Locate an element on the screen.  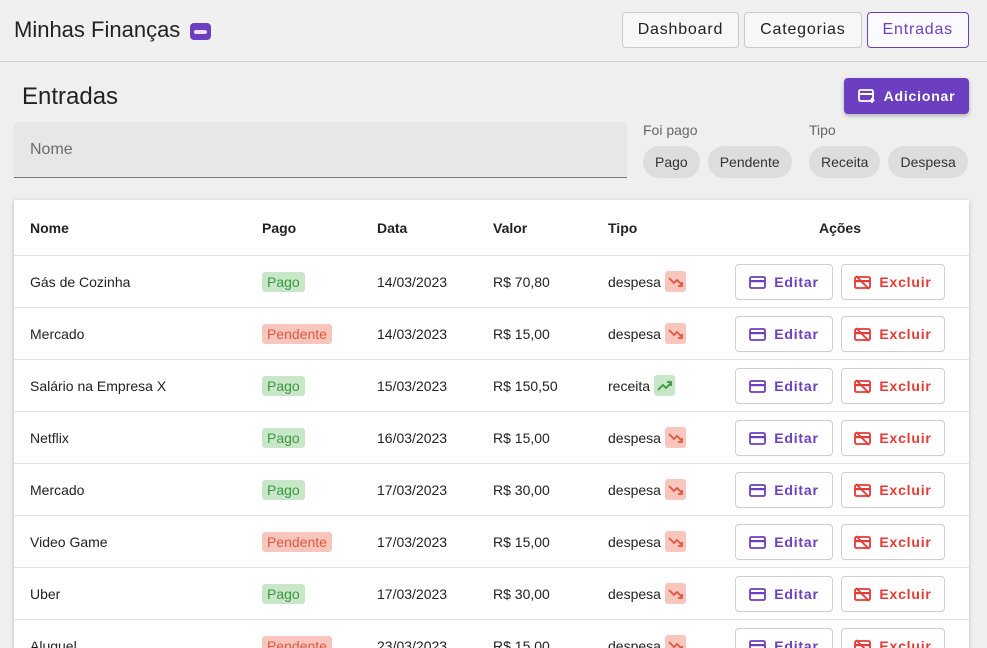
add-button: Adicionar is located at coordinates (906, 96).